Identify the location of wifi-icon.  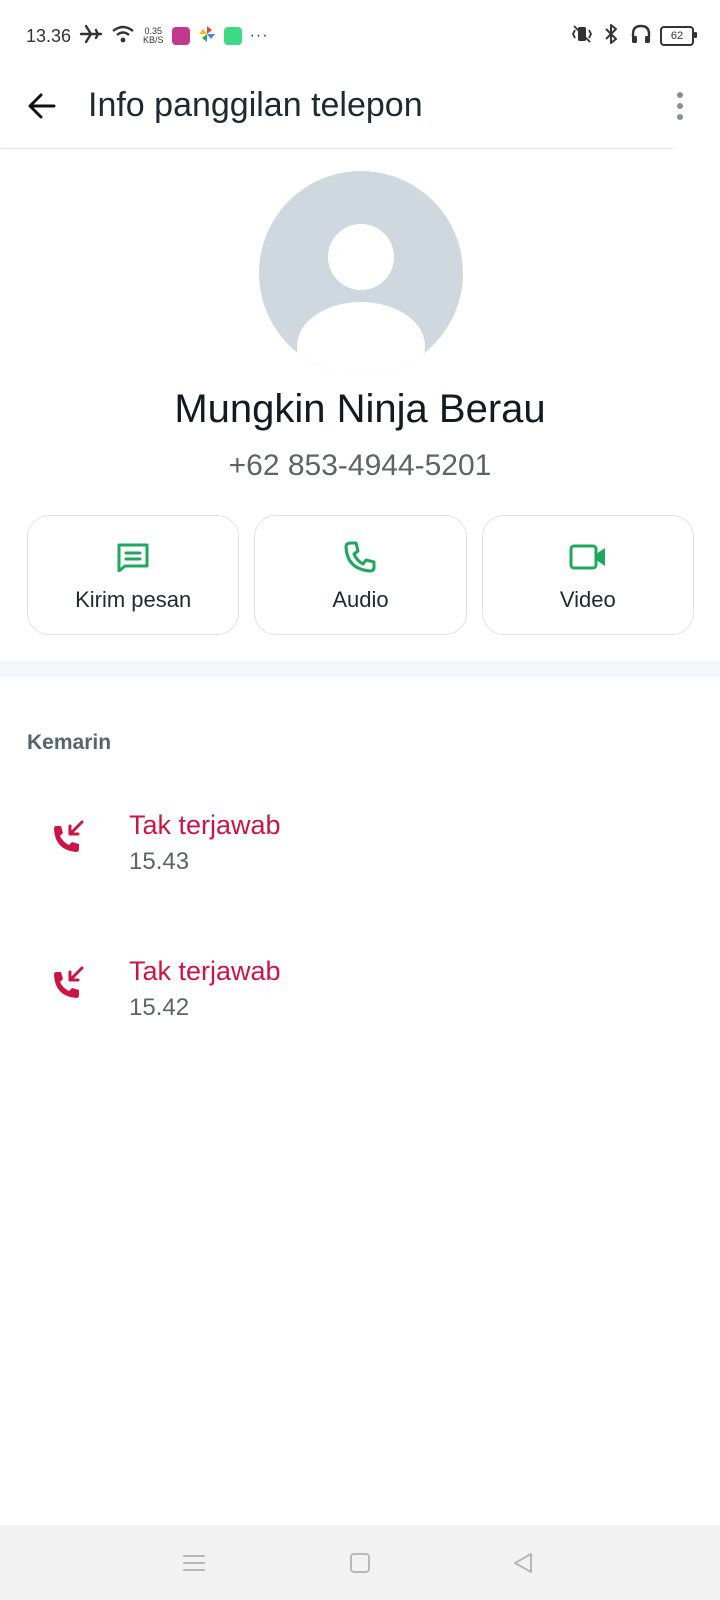
(123, 36).